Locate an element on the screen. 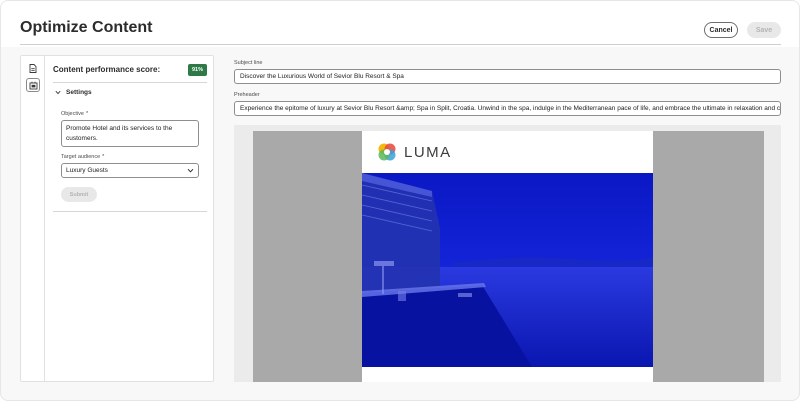  luma-logo: LUMA is located at coordinates (414, 152).